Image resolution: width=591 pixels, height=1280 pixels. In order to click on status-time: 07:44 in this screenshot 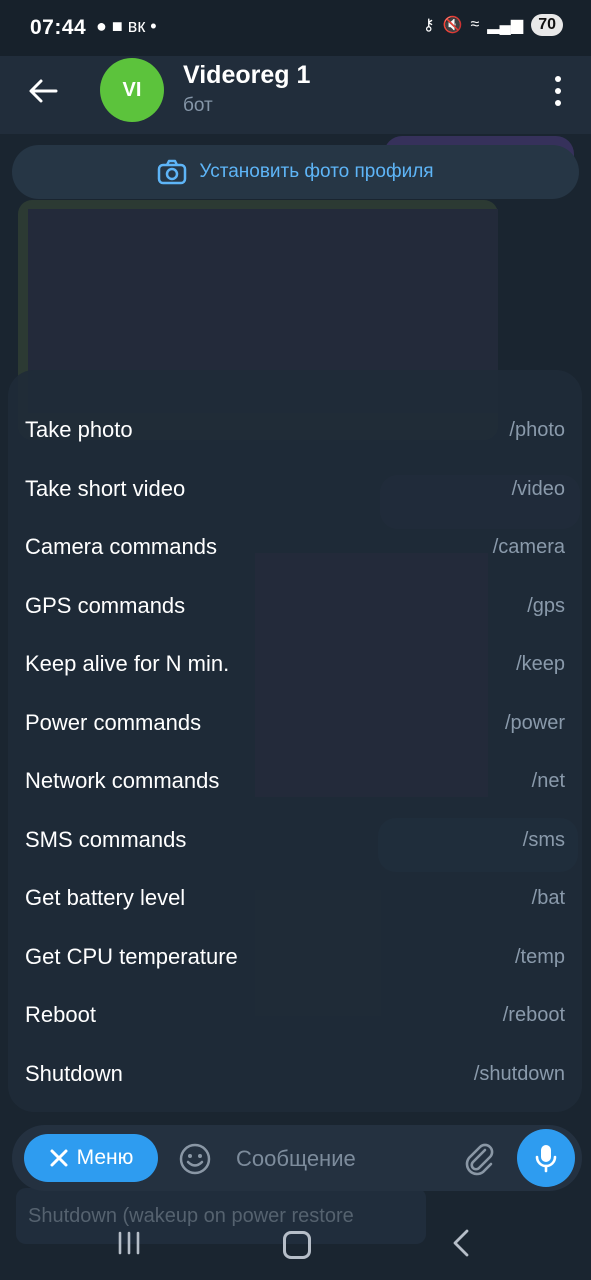, I will do `click(58, 27)`.